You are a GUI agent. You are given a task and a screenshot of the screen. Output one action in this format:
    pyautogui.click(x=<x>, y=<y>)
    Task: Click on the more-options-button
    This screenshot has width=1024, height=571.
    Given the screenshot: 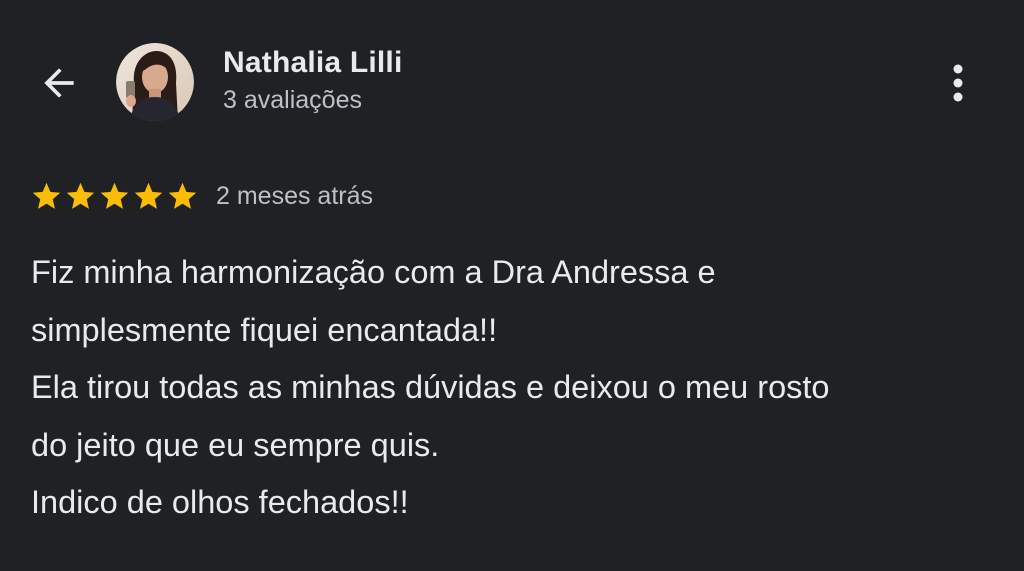 What is the action you would take?
    pyautogui.click(x=958, y=83)
    